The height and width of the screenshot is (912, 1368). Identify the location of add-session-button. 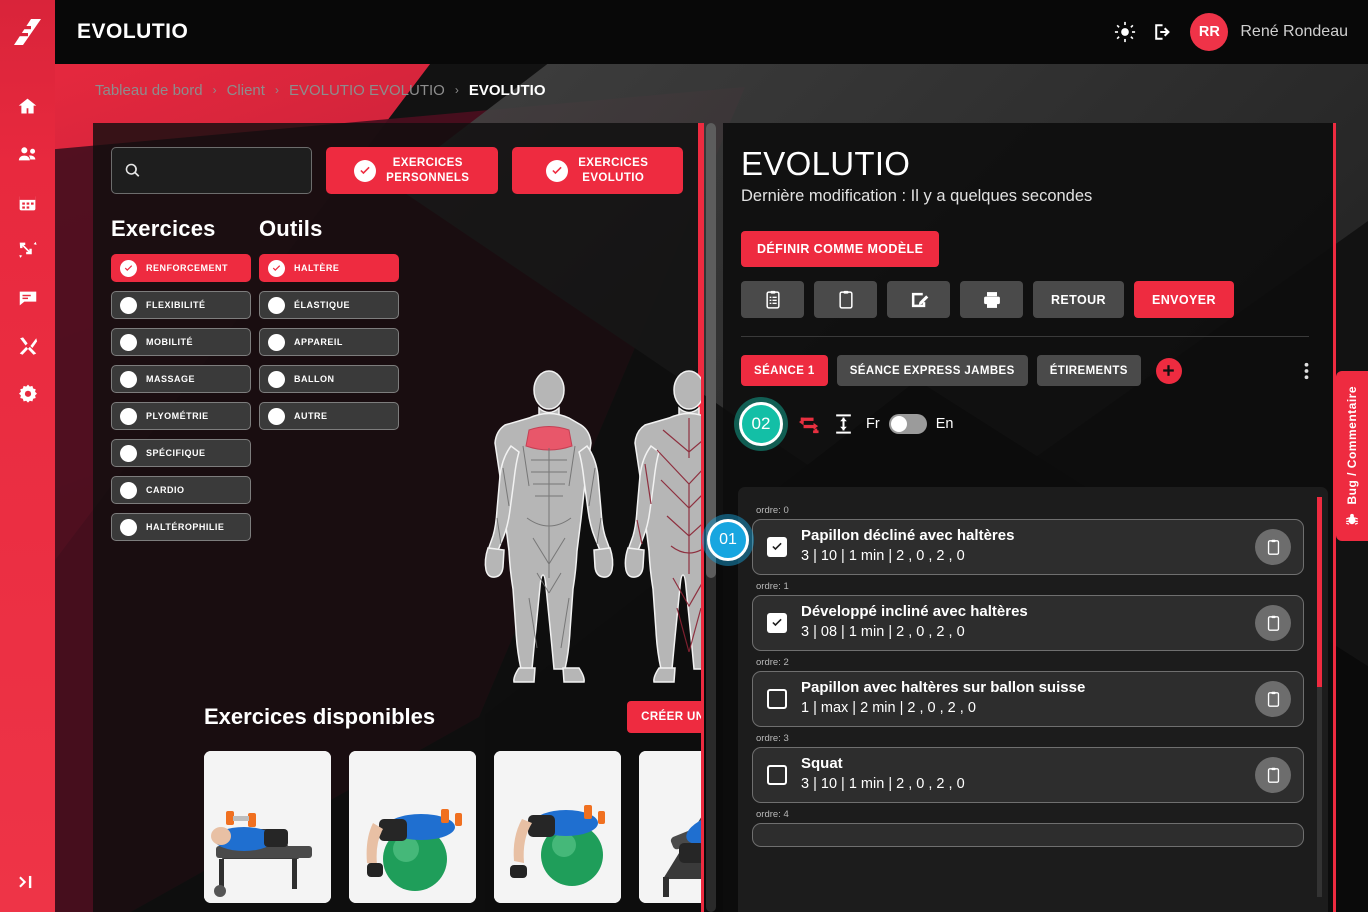
(1168, 370).